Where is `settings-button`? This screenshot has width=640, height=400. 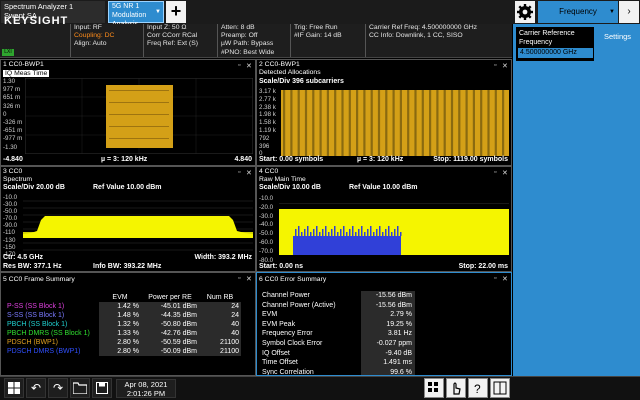
settings-button is located at coordinates (525, 12).